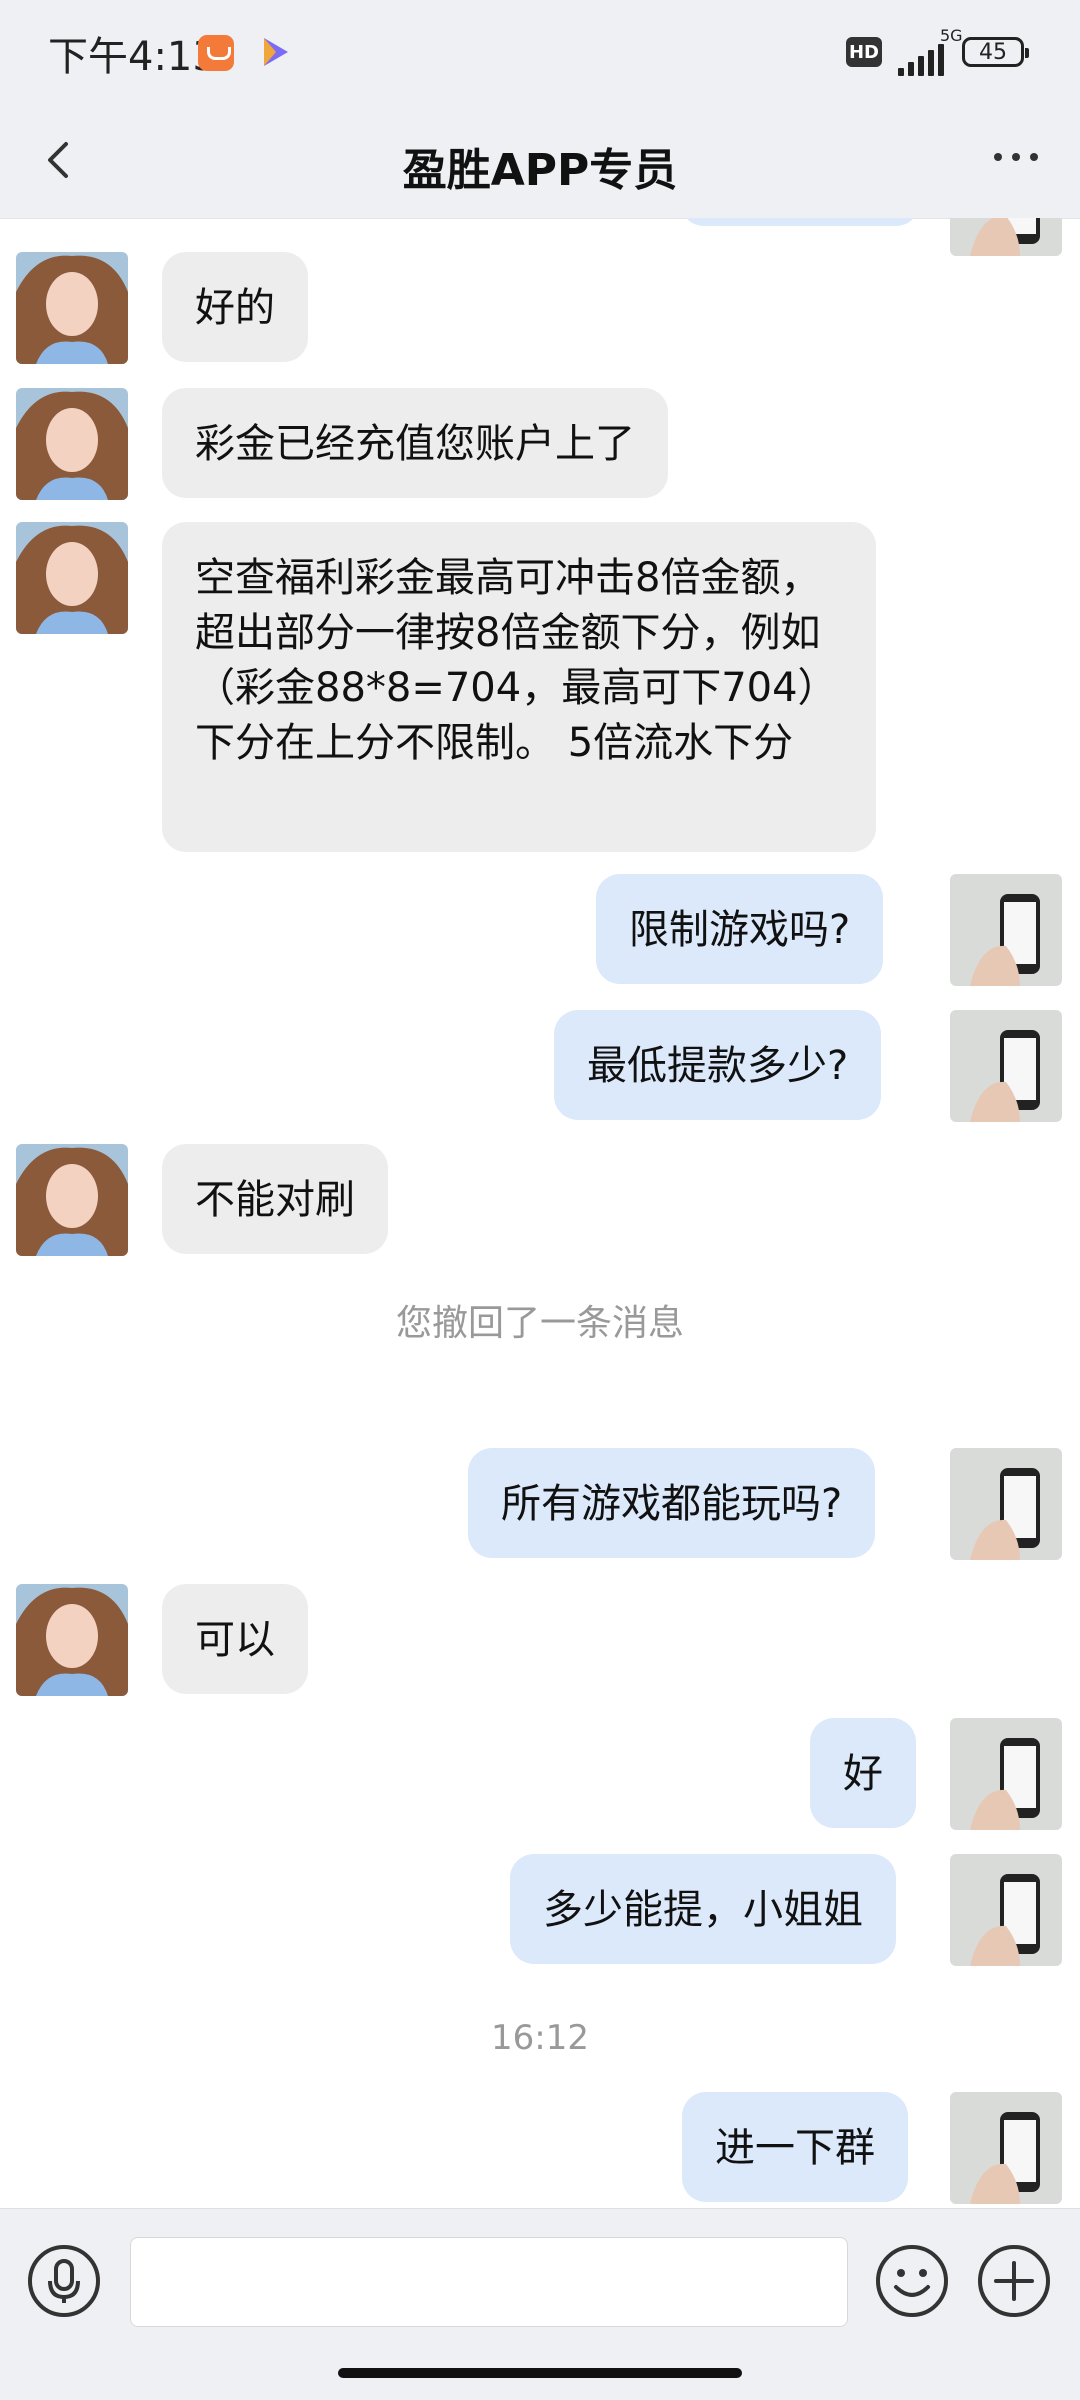  I want to click on voice-icon, so click(64, 2281).